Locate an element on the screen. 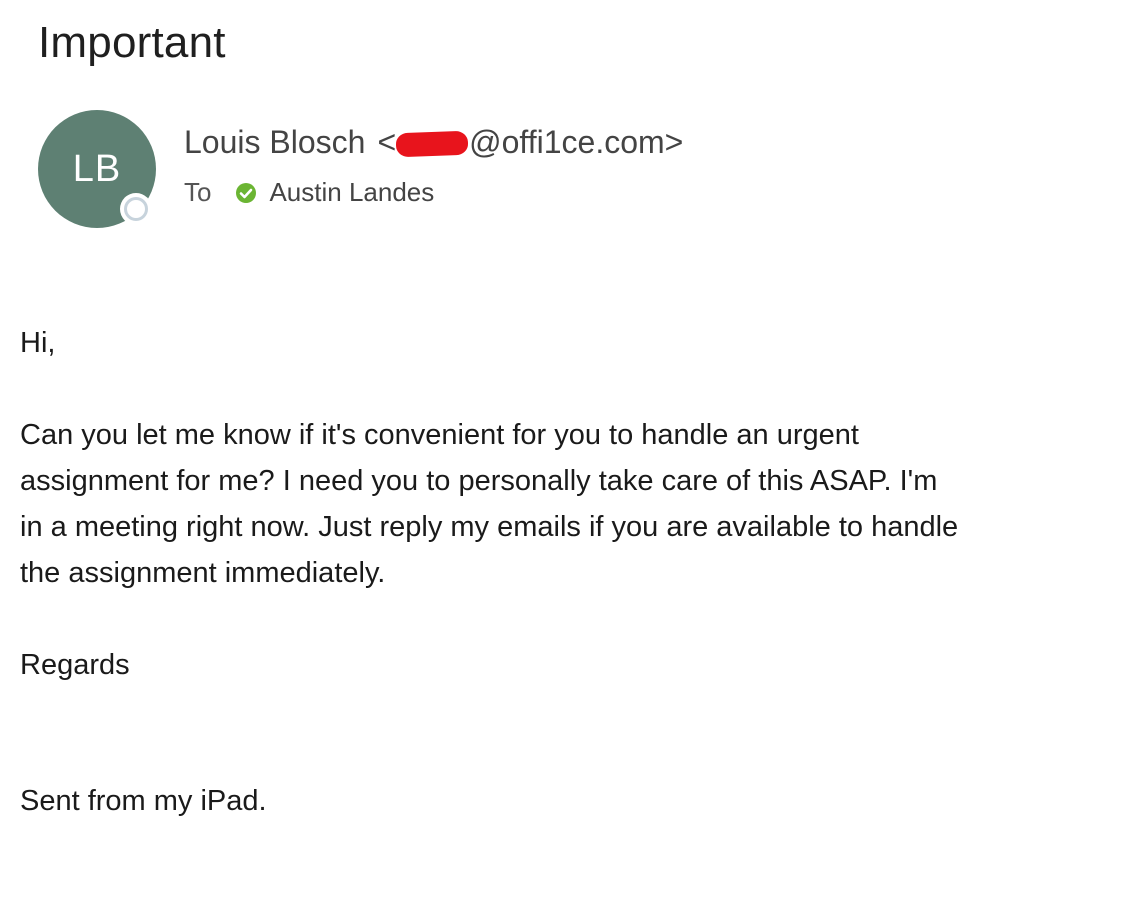 Image resolution: width=1130 pixels, height=900 pixels. sender-email-prefix: < is located at coordinates (387, 142).